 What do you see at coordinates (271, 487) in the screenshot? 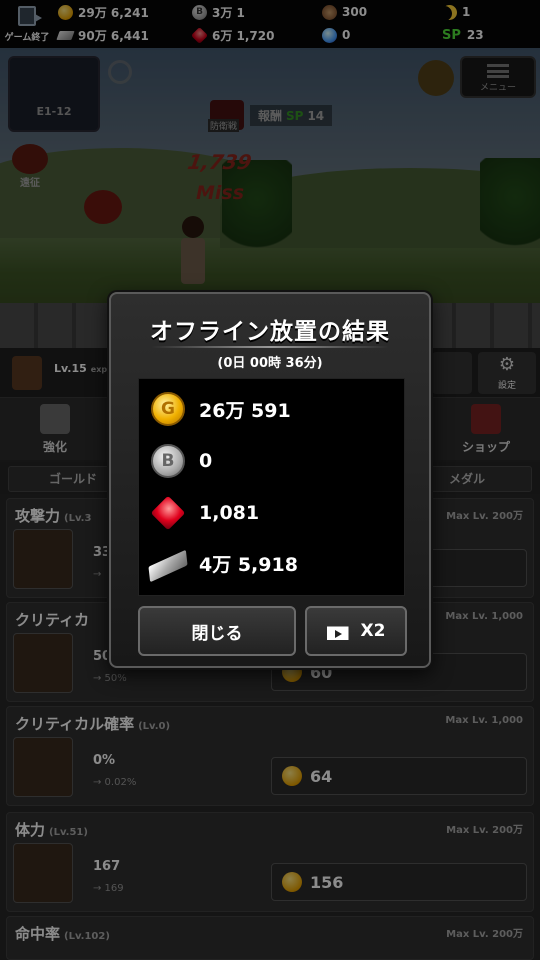
I see `reward-list: G 26万 591 B0 1,081 4万 5,918` at bounding box center [271, 487].